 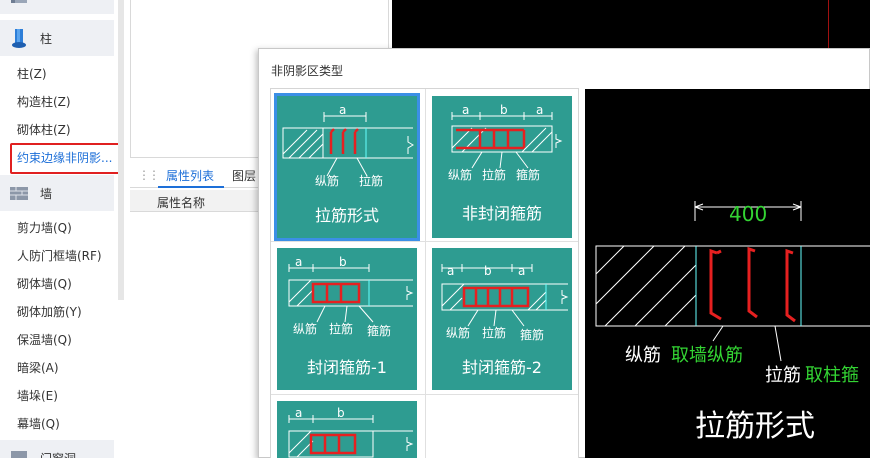 What do you see at coordinates (502, 167) in the screenshot?
I see `option-open-stirrup: a b a 纵筋 拉筋 箍筋 非封闭箍筋` at bounding box center [502, 167].